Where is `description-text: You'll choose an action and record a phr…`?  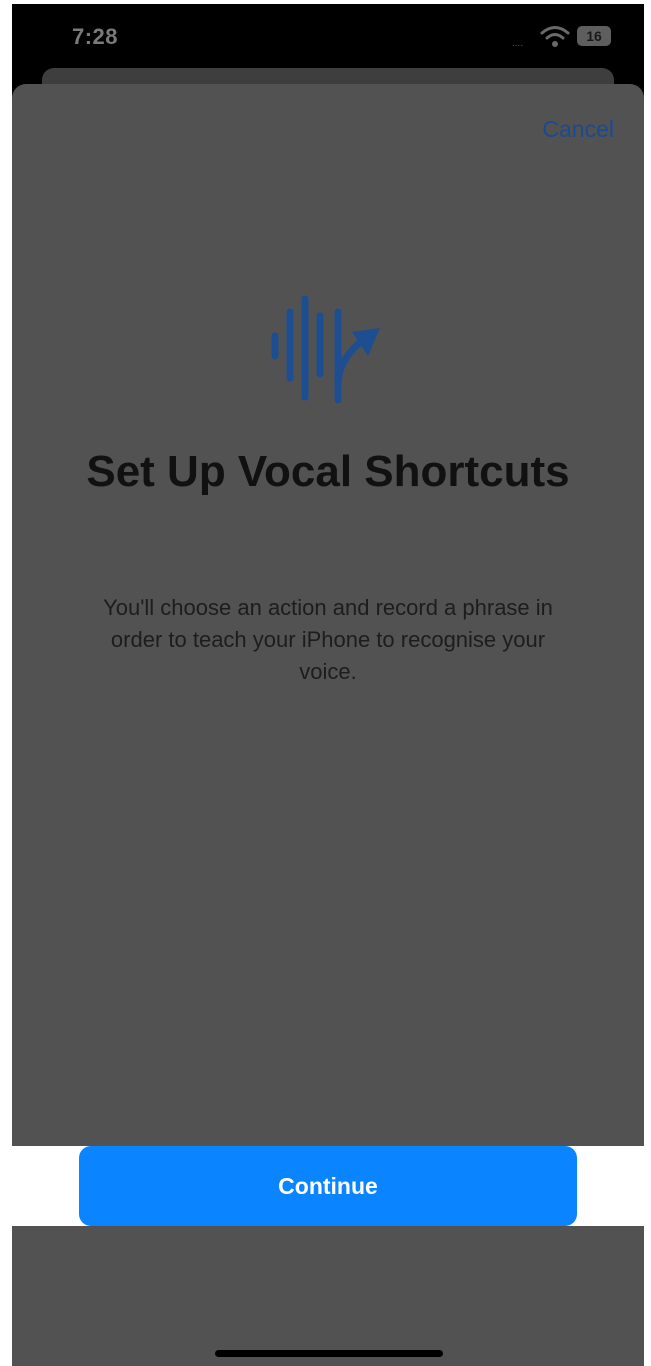 description-text: You'll choose an action and record a phr… is located at coordinates (328, 639).